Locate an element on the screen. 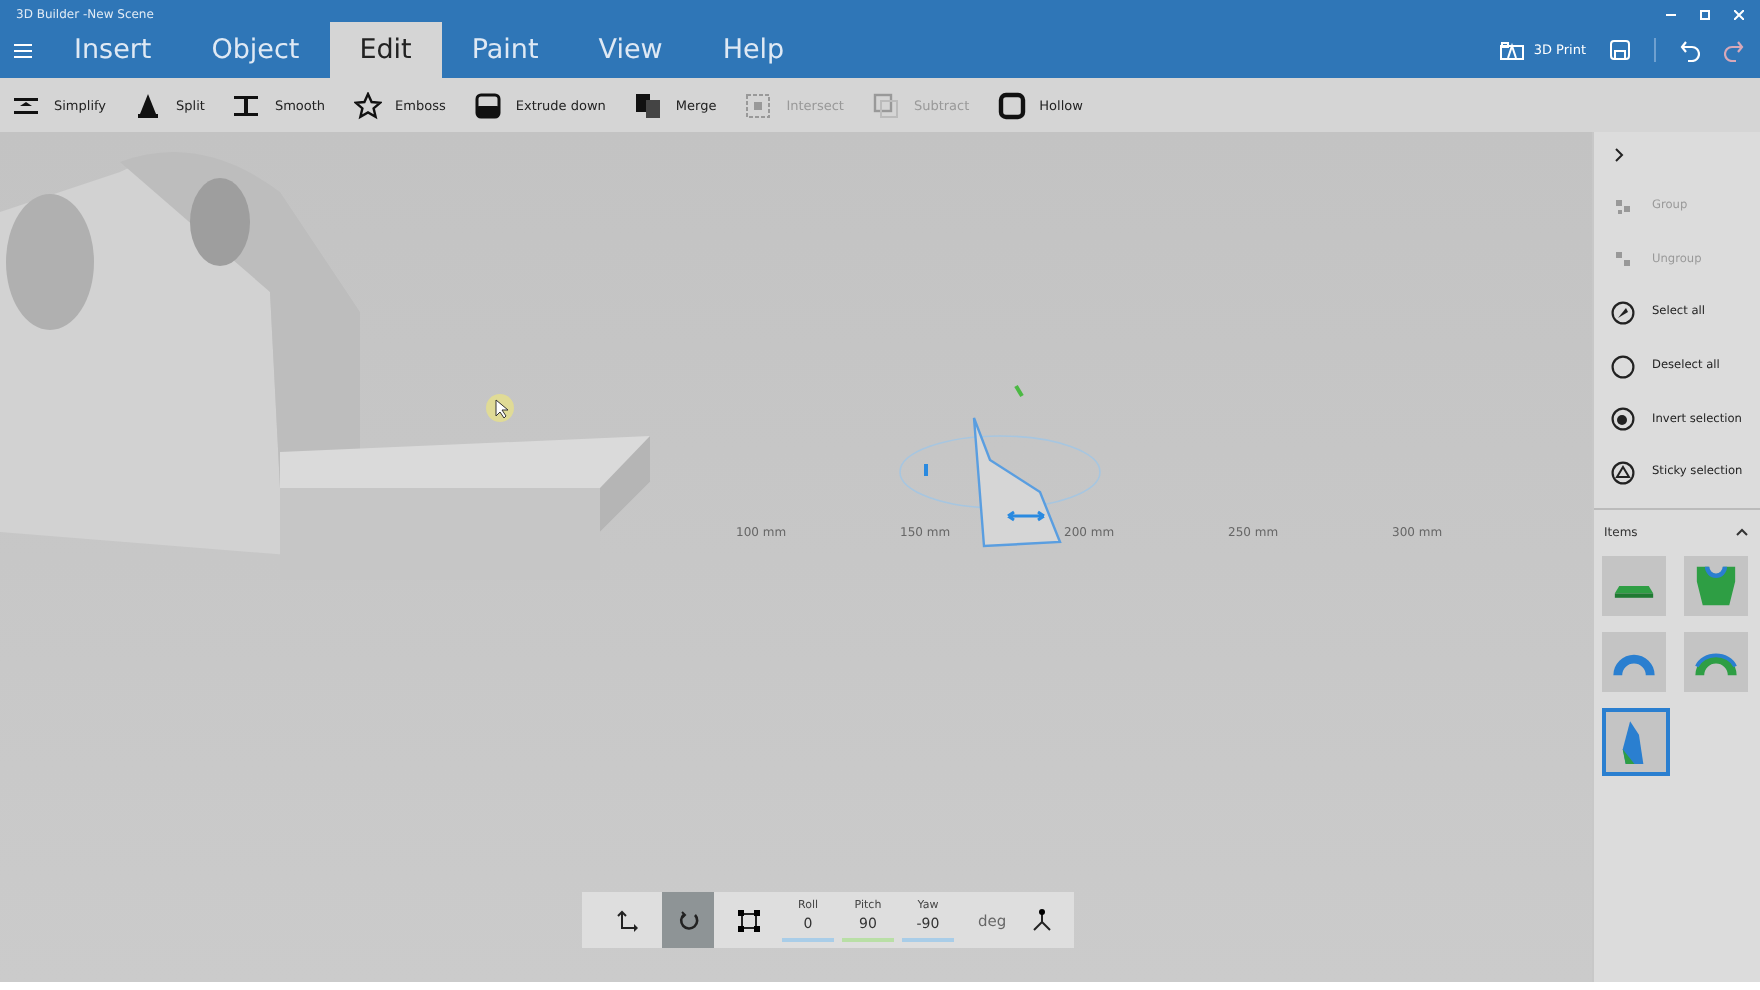  sticky-icon is located at coordinates (1623, 472).